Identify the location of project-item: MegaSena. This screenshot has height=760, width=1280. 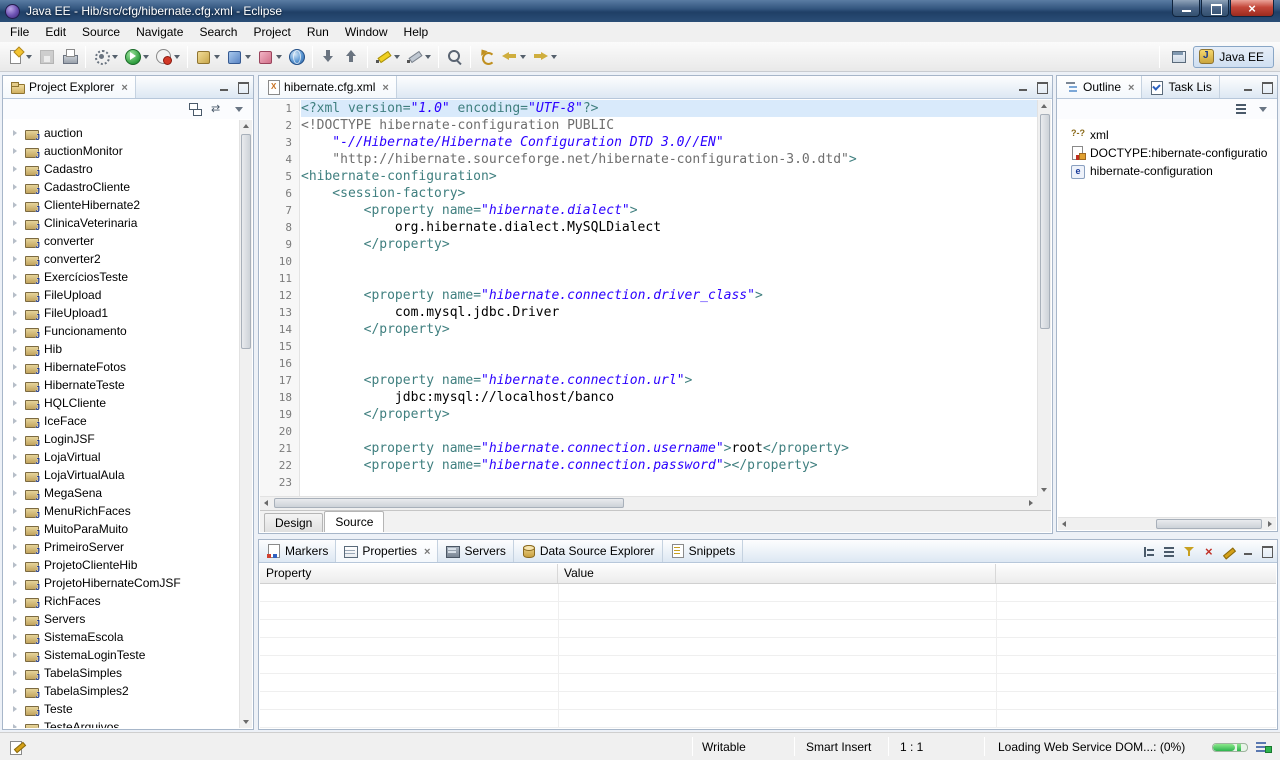
(121, 493).